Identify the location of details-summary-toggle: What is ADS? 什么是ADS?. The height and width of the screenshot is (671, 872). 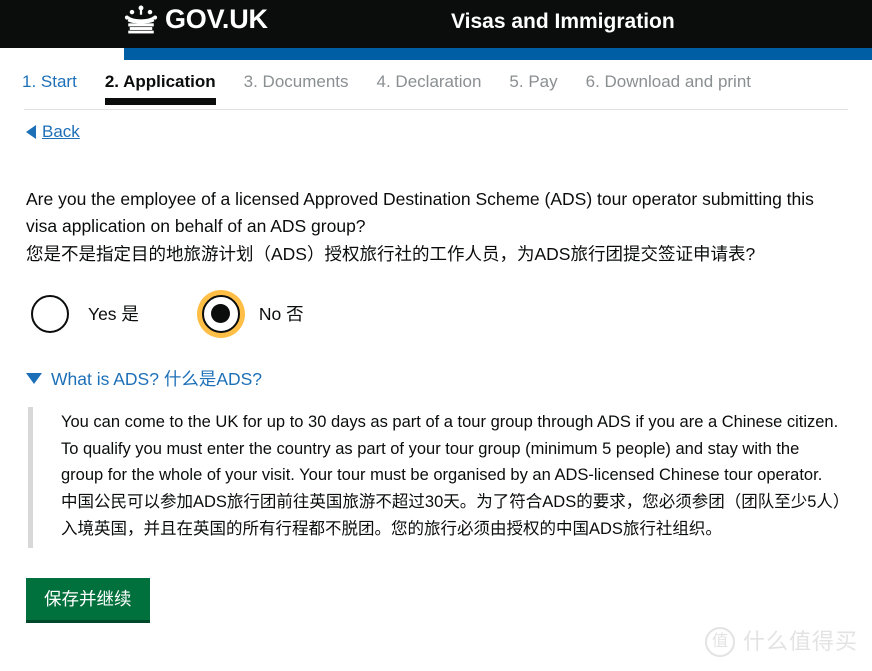
(144, 378).